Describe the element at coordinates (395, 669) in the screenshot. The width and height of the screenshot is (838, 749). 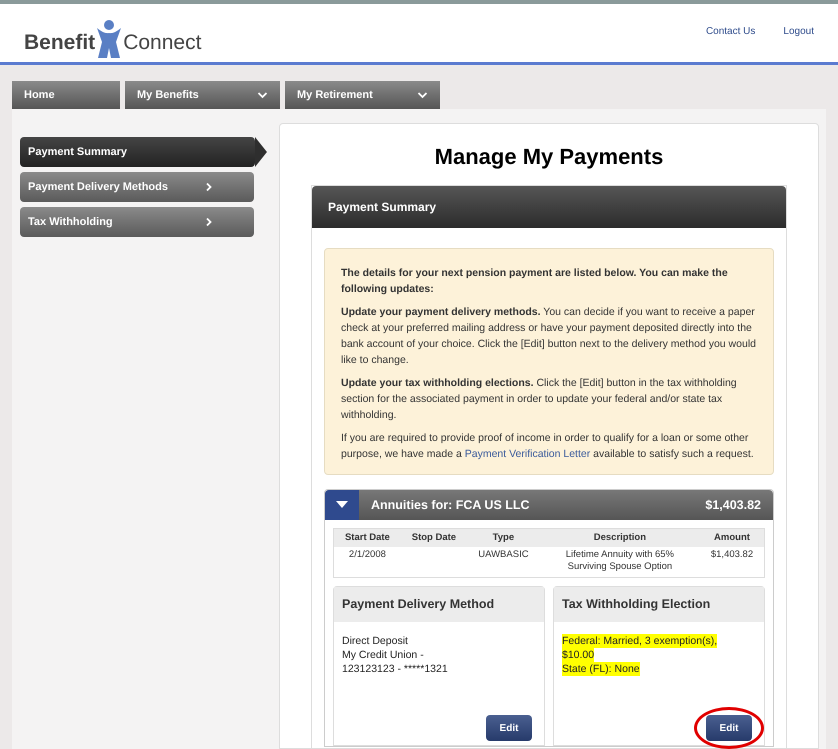
I see `card-line: 123123123 - *****1321` at that location.